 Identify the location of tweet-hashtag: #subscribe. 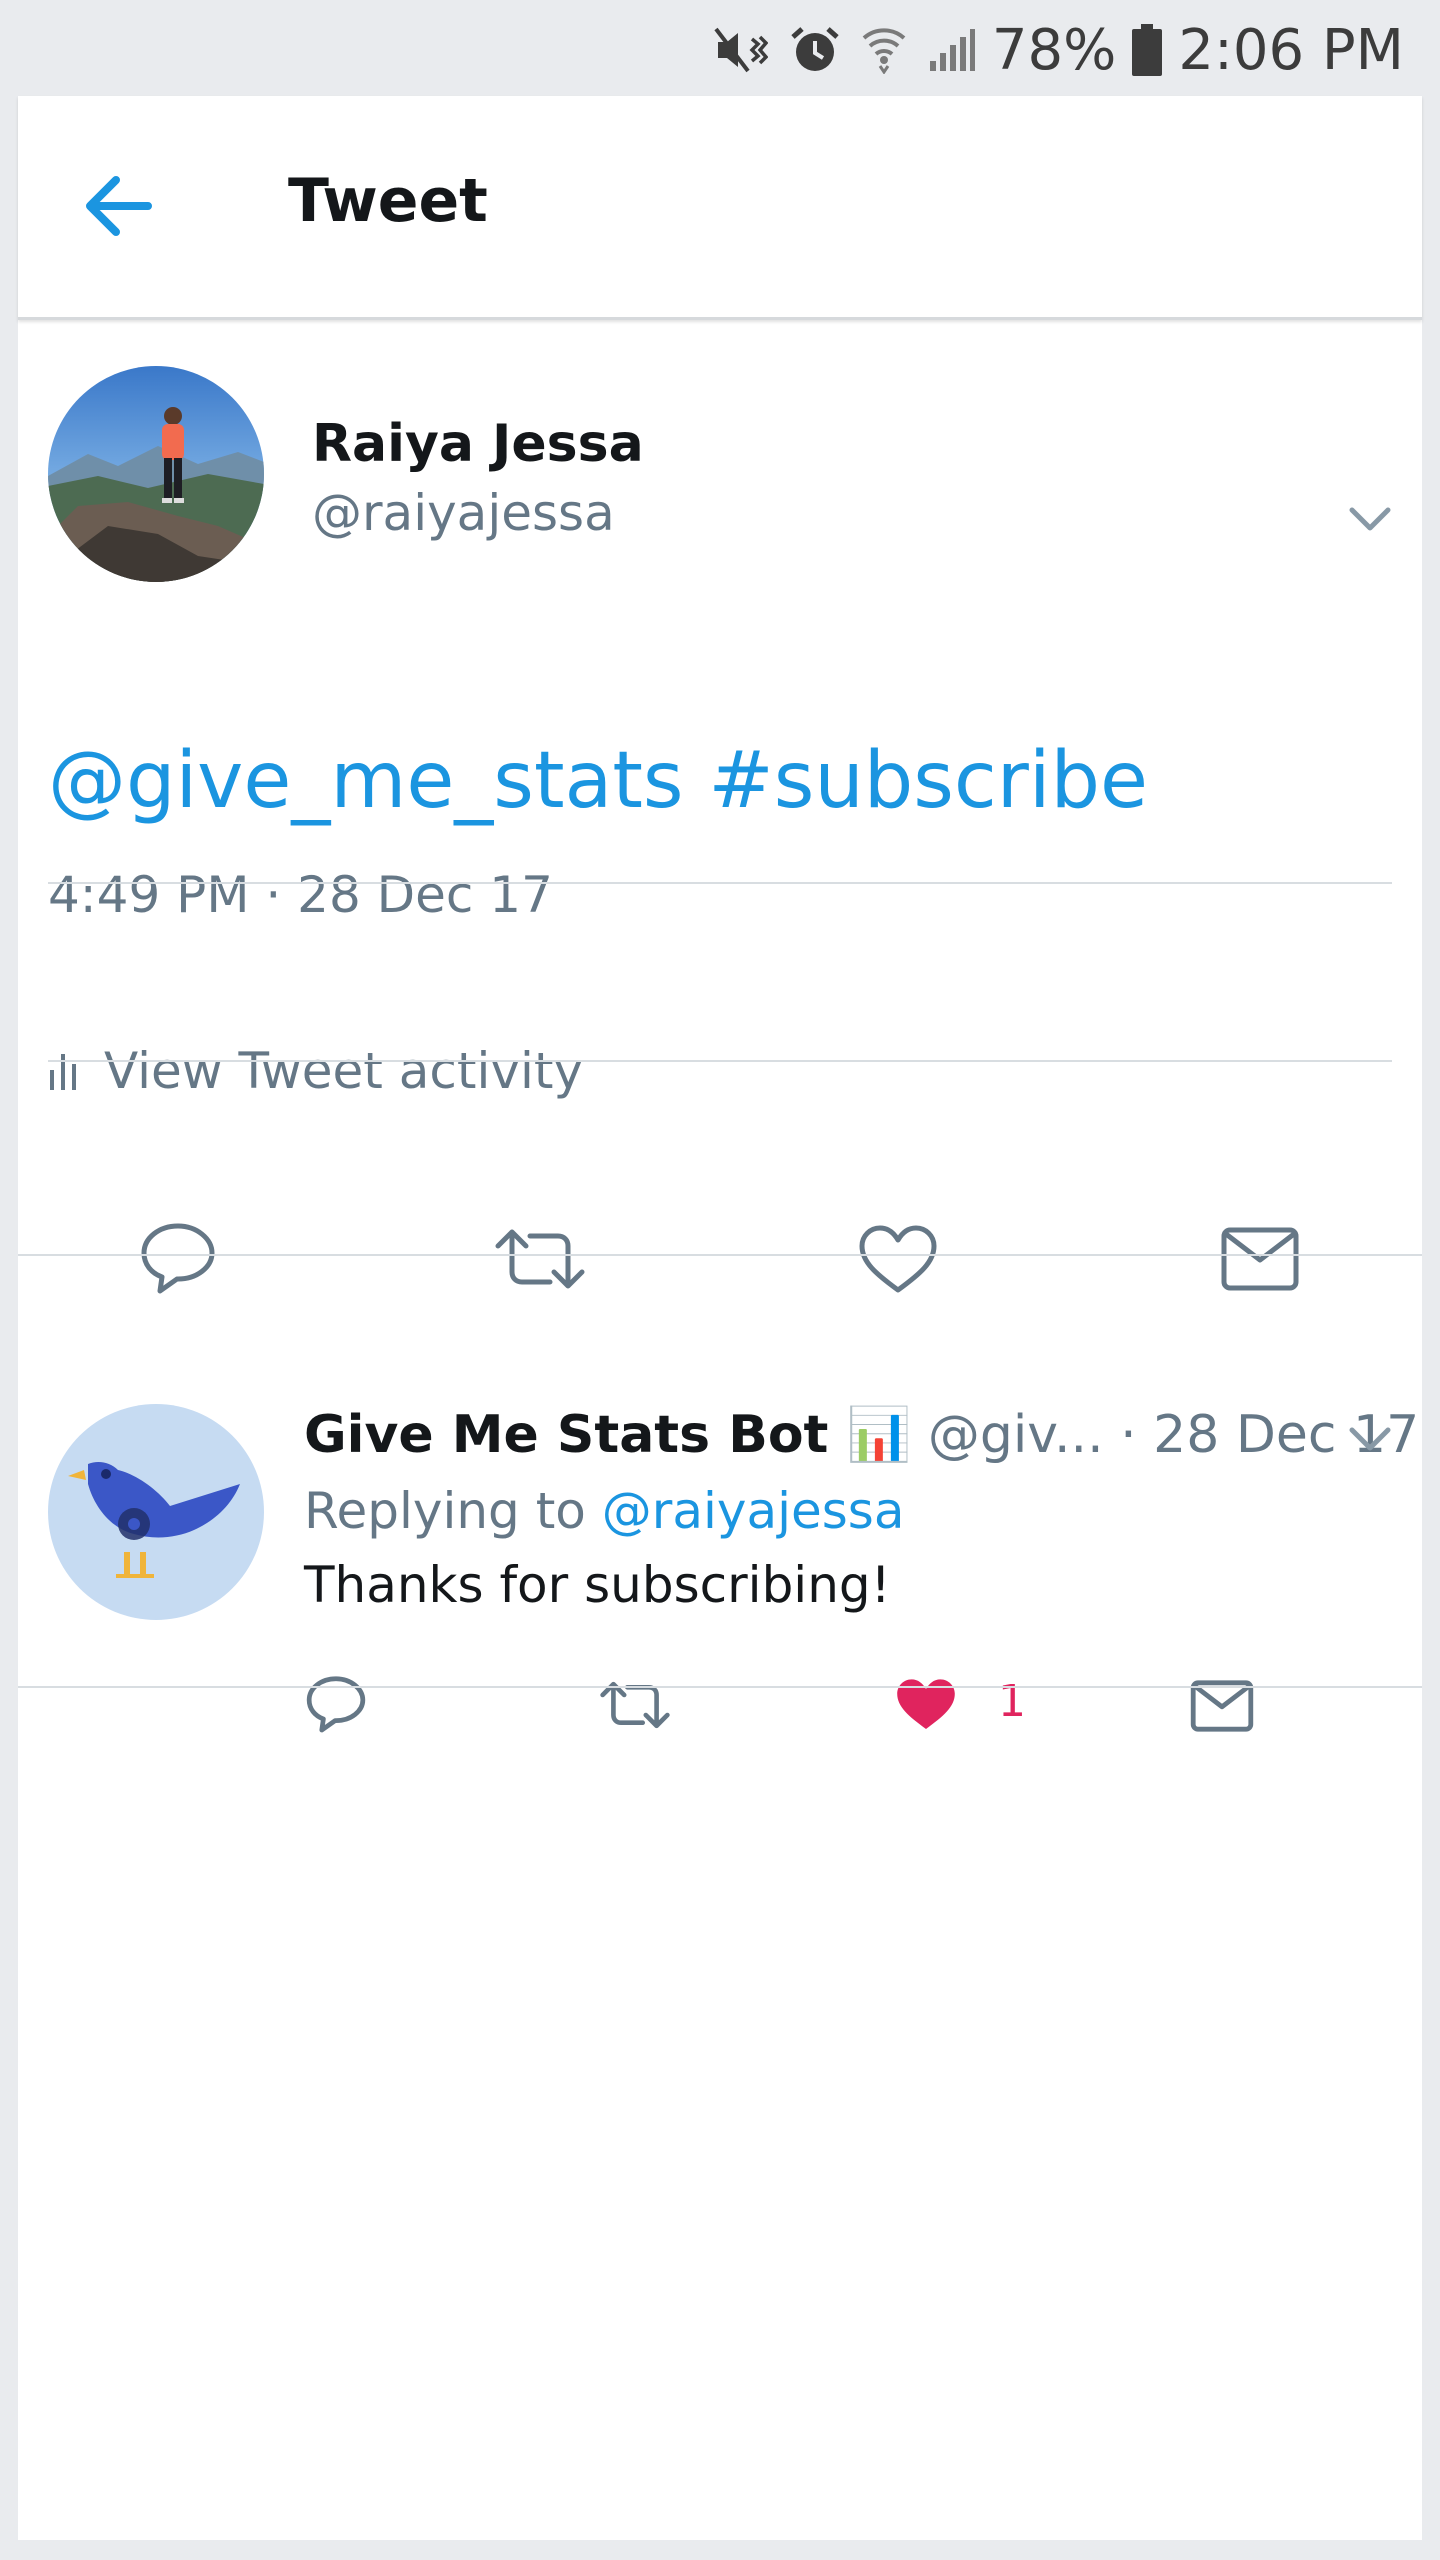
(928, 781).